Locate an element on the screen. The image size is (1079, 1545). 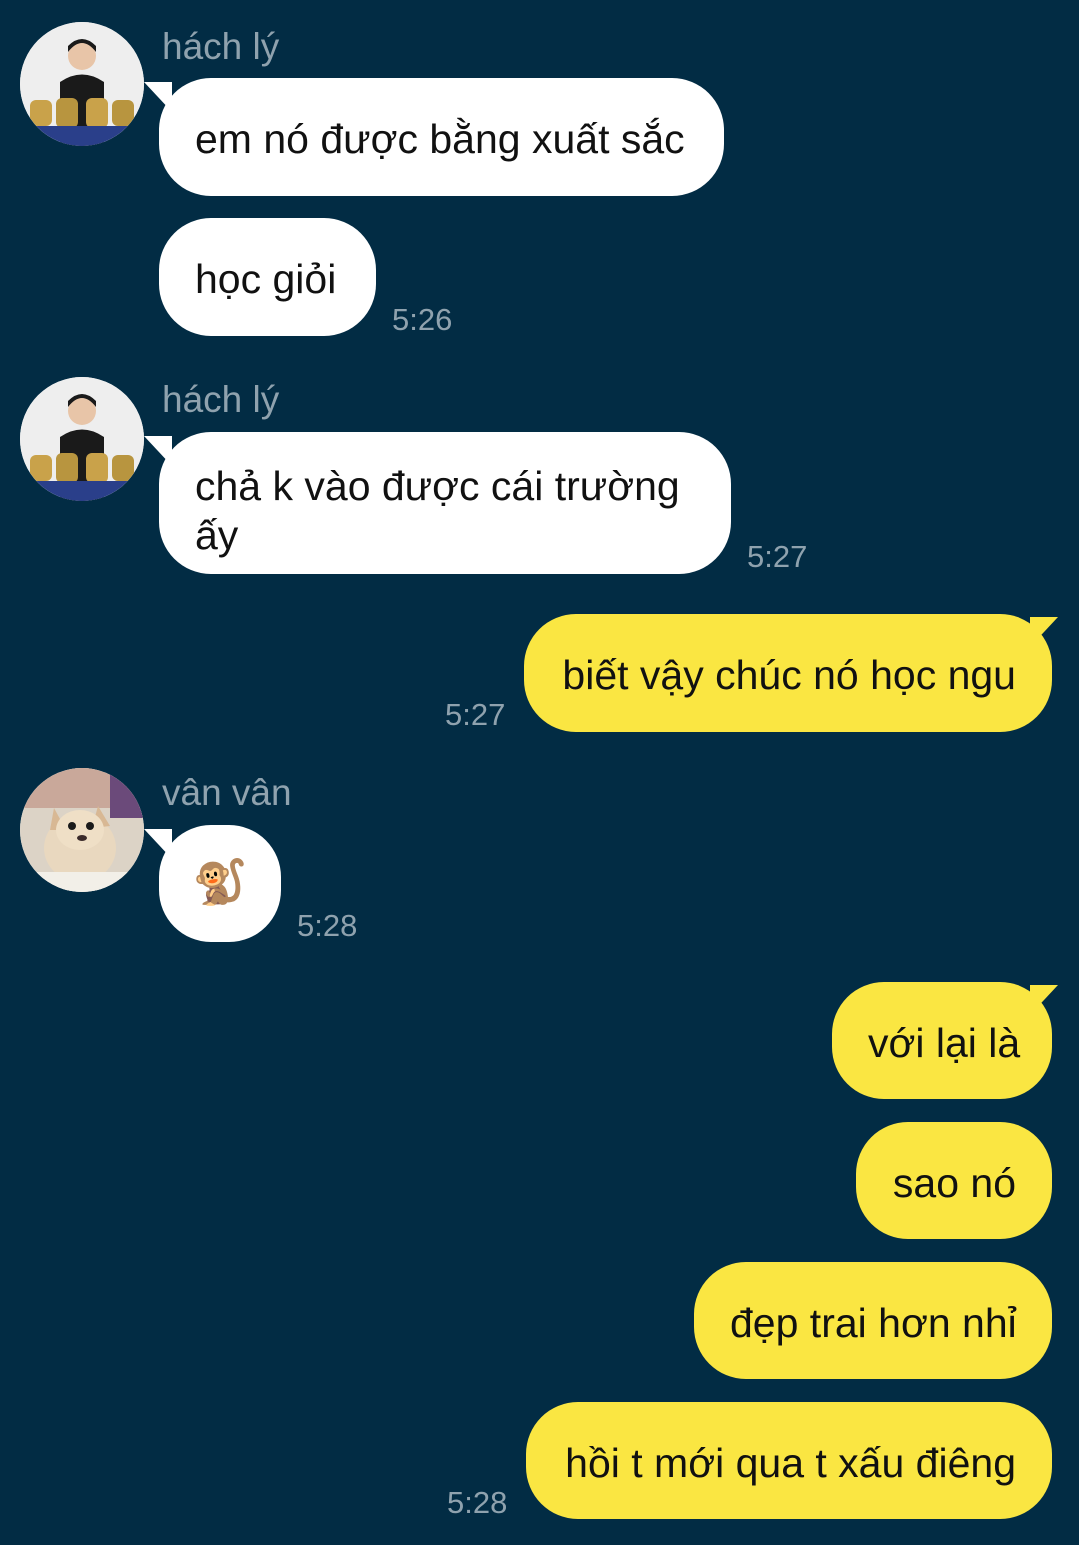
message-text: biết vậy chúc nó học ngu is located at coordinates (789, 675).